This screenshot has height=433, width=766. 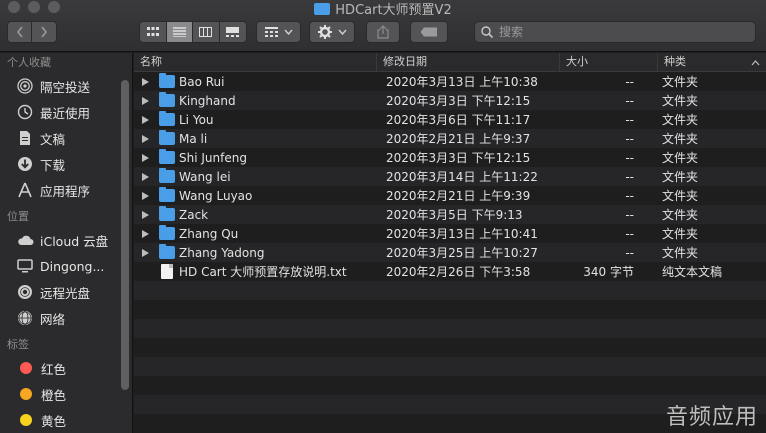 I want to click on file-name-cell: Wang Luyao, so click(x=255, y=195).